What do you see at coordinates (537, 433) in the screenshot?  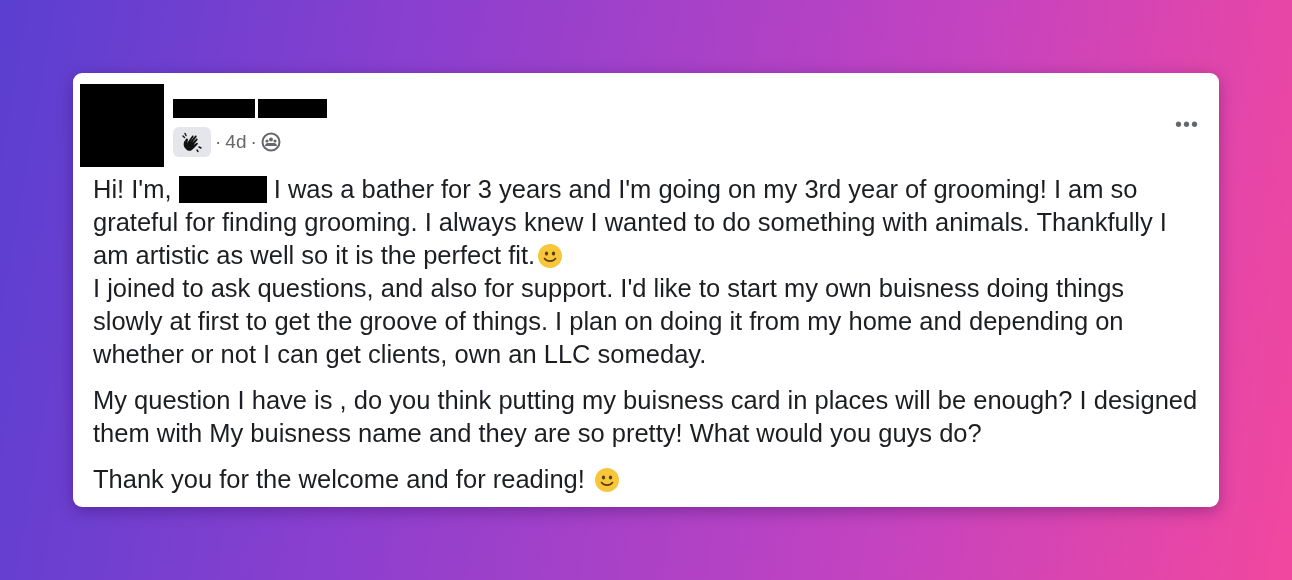 I see `post-text: them with My buisness name and they are so pretty! What would you guys do?` at bounding box center [537, 433].